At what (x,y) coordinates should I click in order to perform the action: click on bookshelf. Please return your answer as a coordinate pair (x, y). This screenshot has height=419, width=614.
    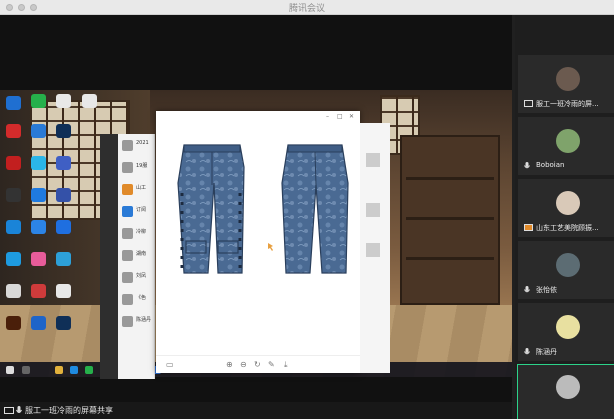
    Looking at the image, I should click on (450, 220).